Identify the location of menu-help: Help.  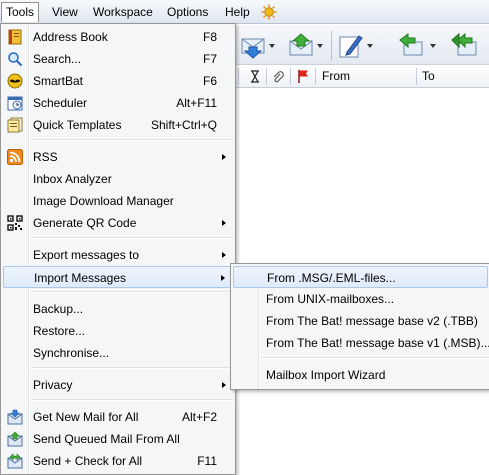
(237, 12).